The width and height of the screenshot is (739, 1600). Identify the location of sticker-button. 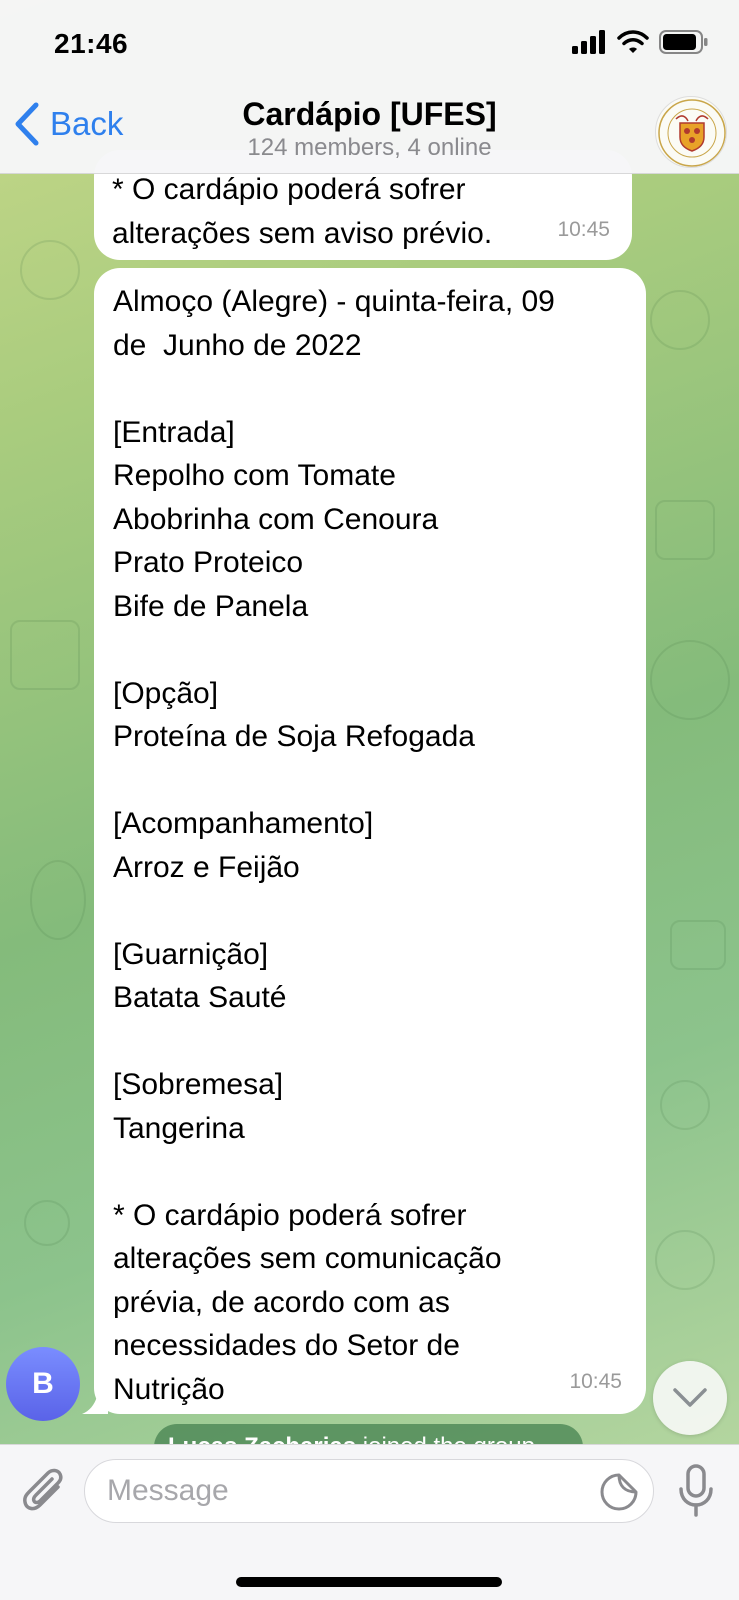
(619, 1492).